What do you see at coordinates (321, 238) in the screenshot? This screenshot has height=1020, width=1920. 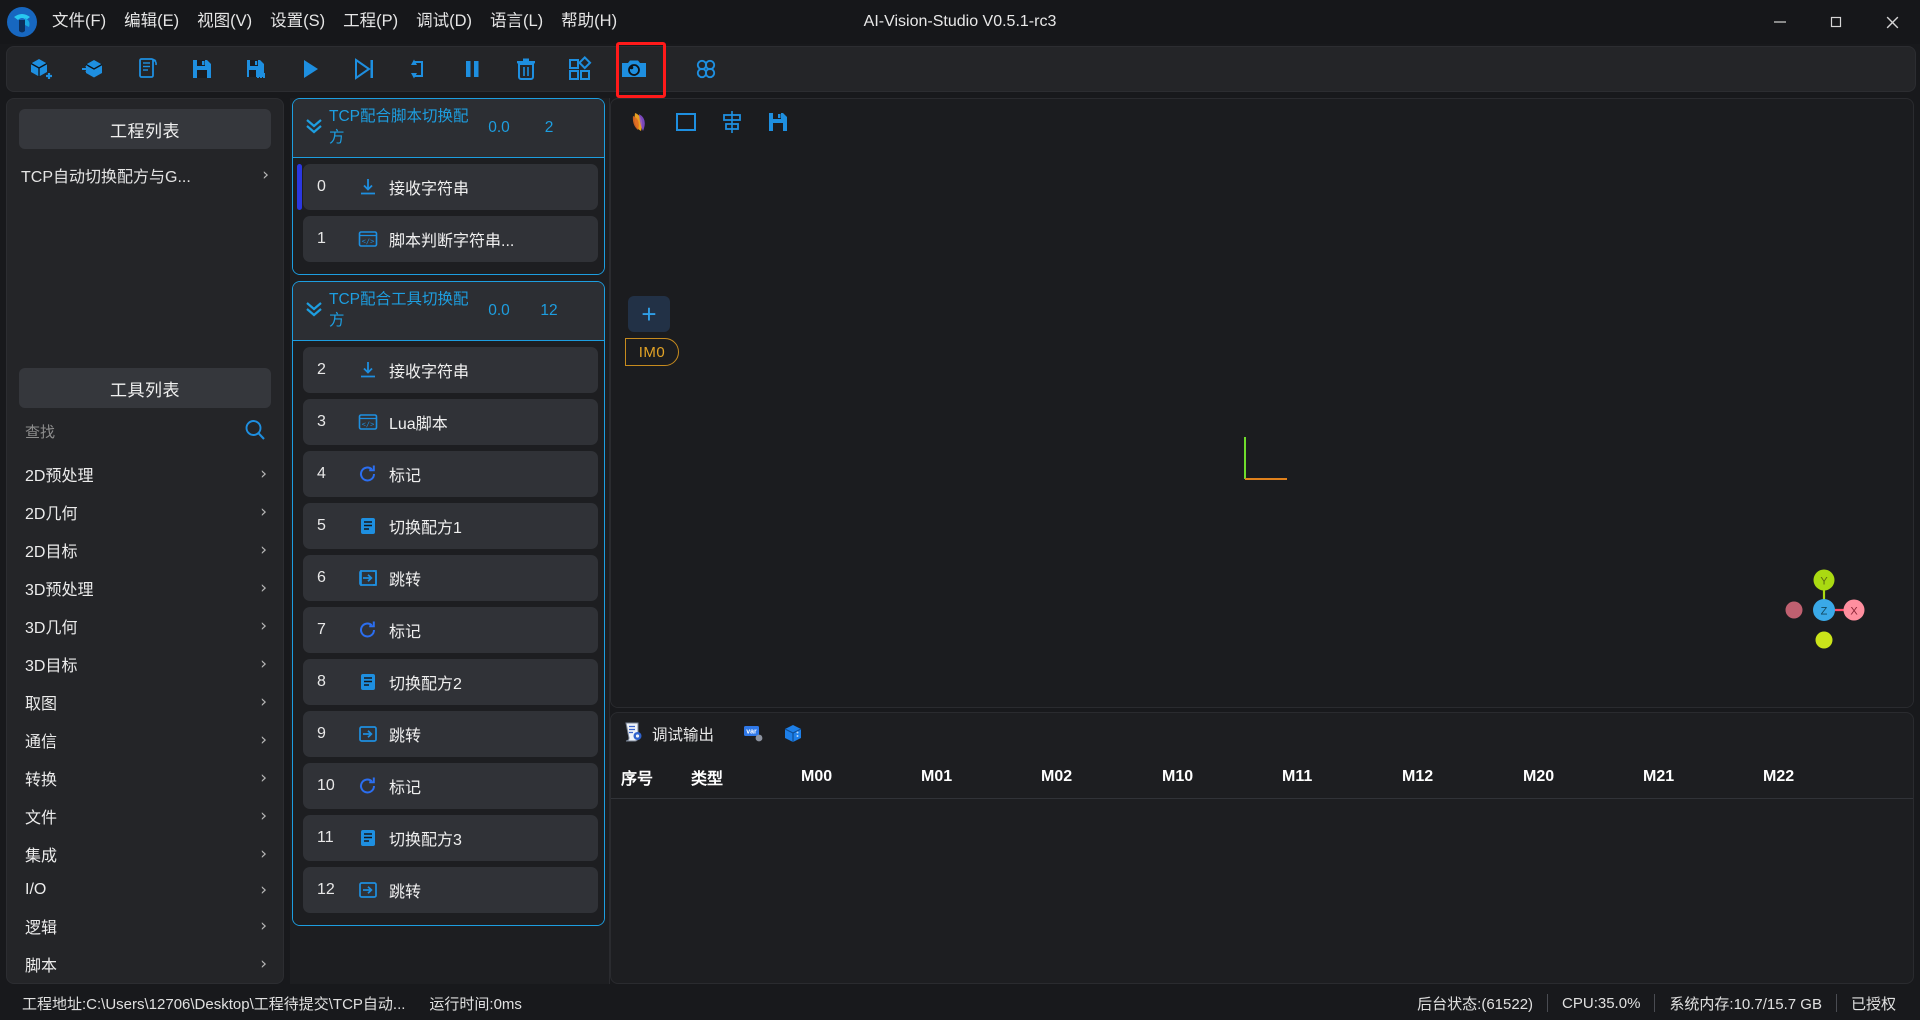 I see `step-index: 1` at bounding box center [321, 238].